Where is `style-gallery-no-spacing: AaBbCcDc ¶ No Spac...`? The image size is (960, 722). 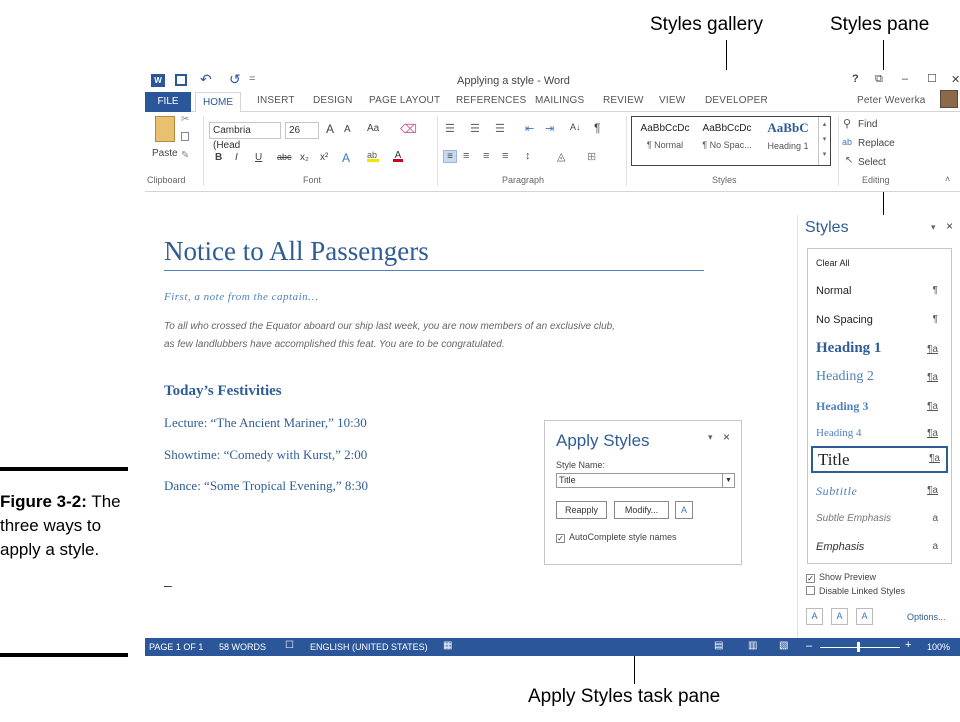
style-gallery-no-spacing: AaBbCcDc ¶ No Spac... is located at coordinates (727, 136).